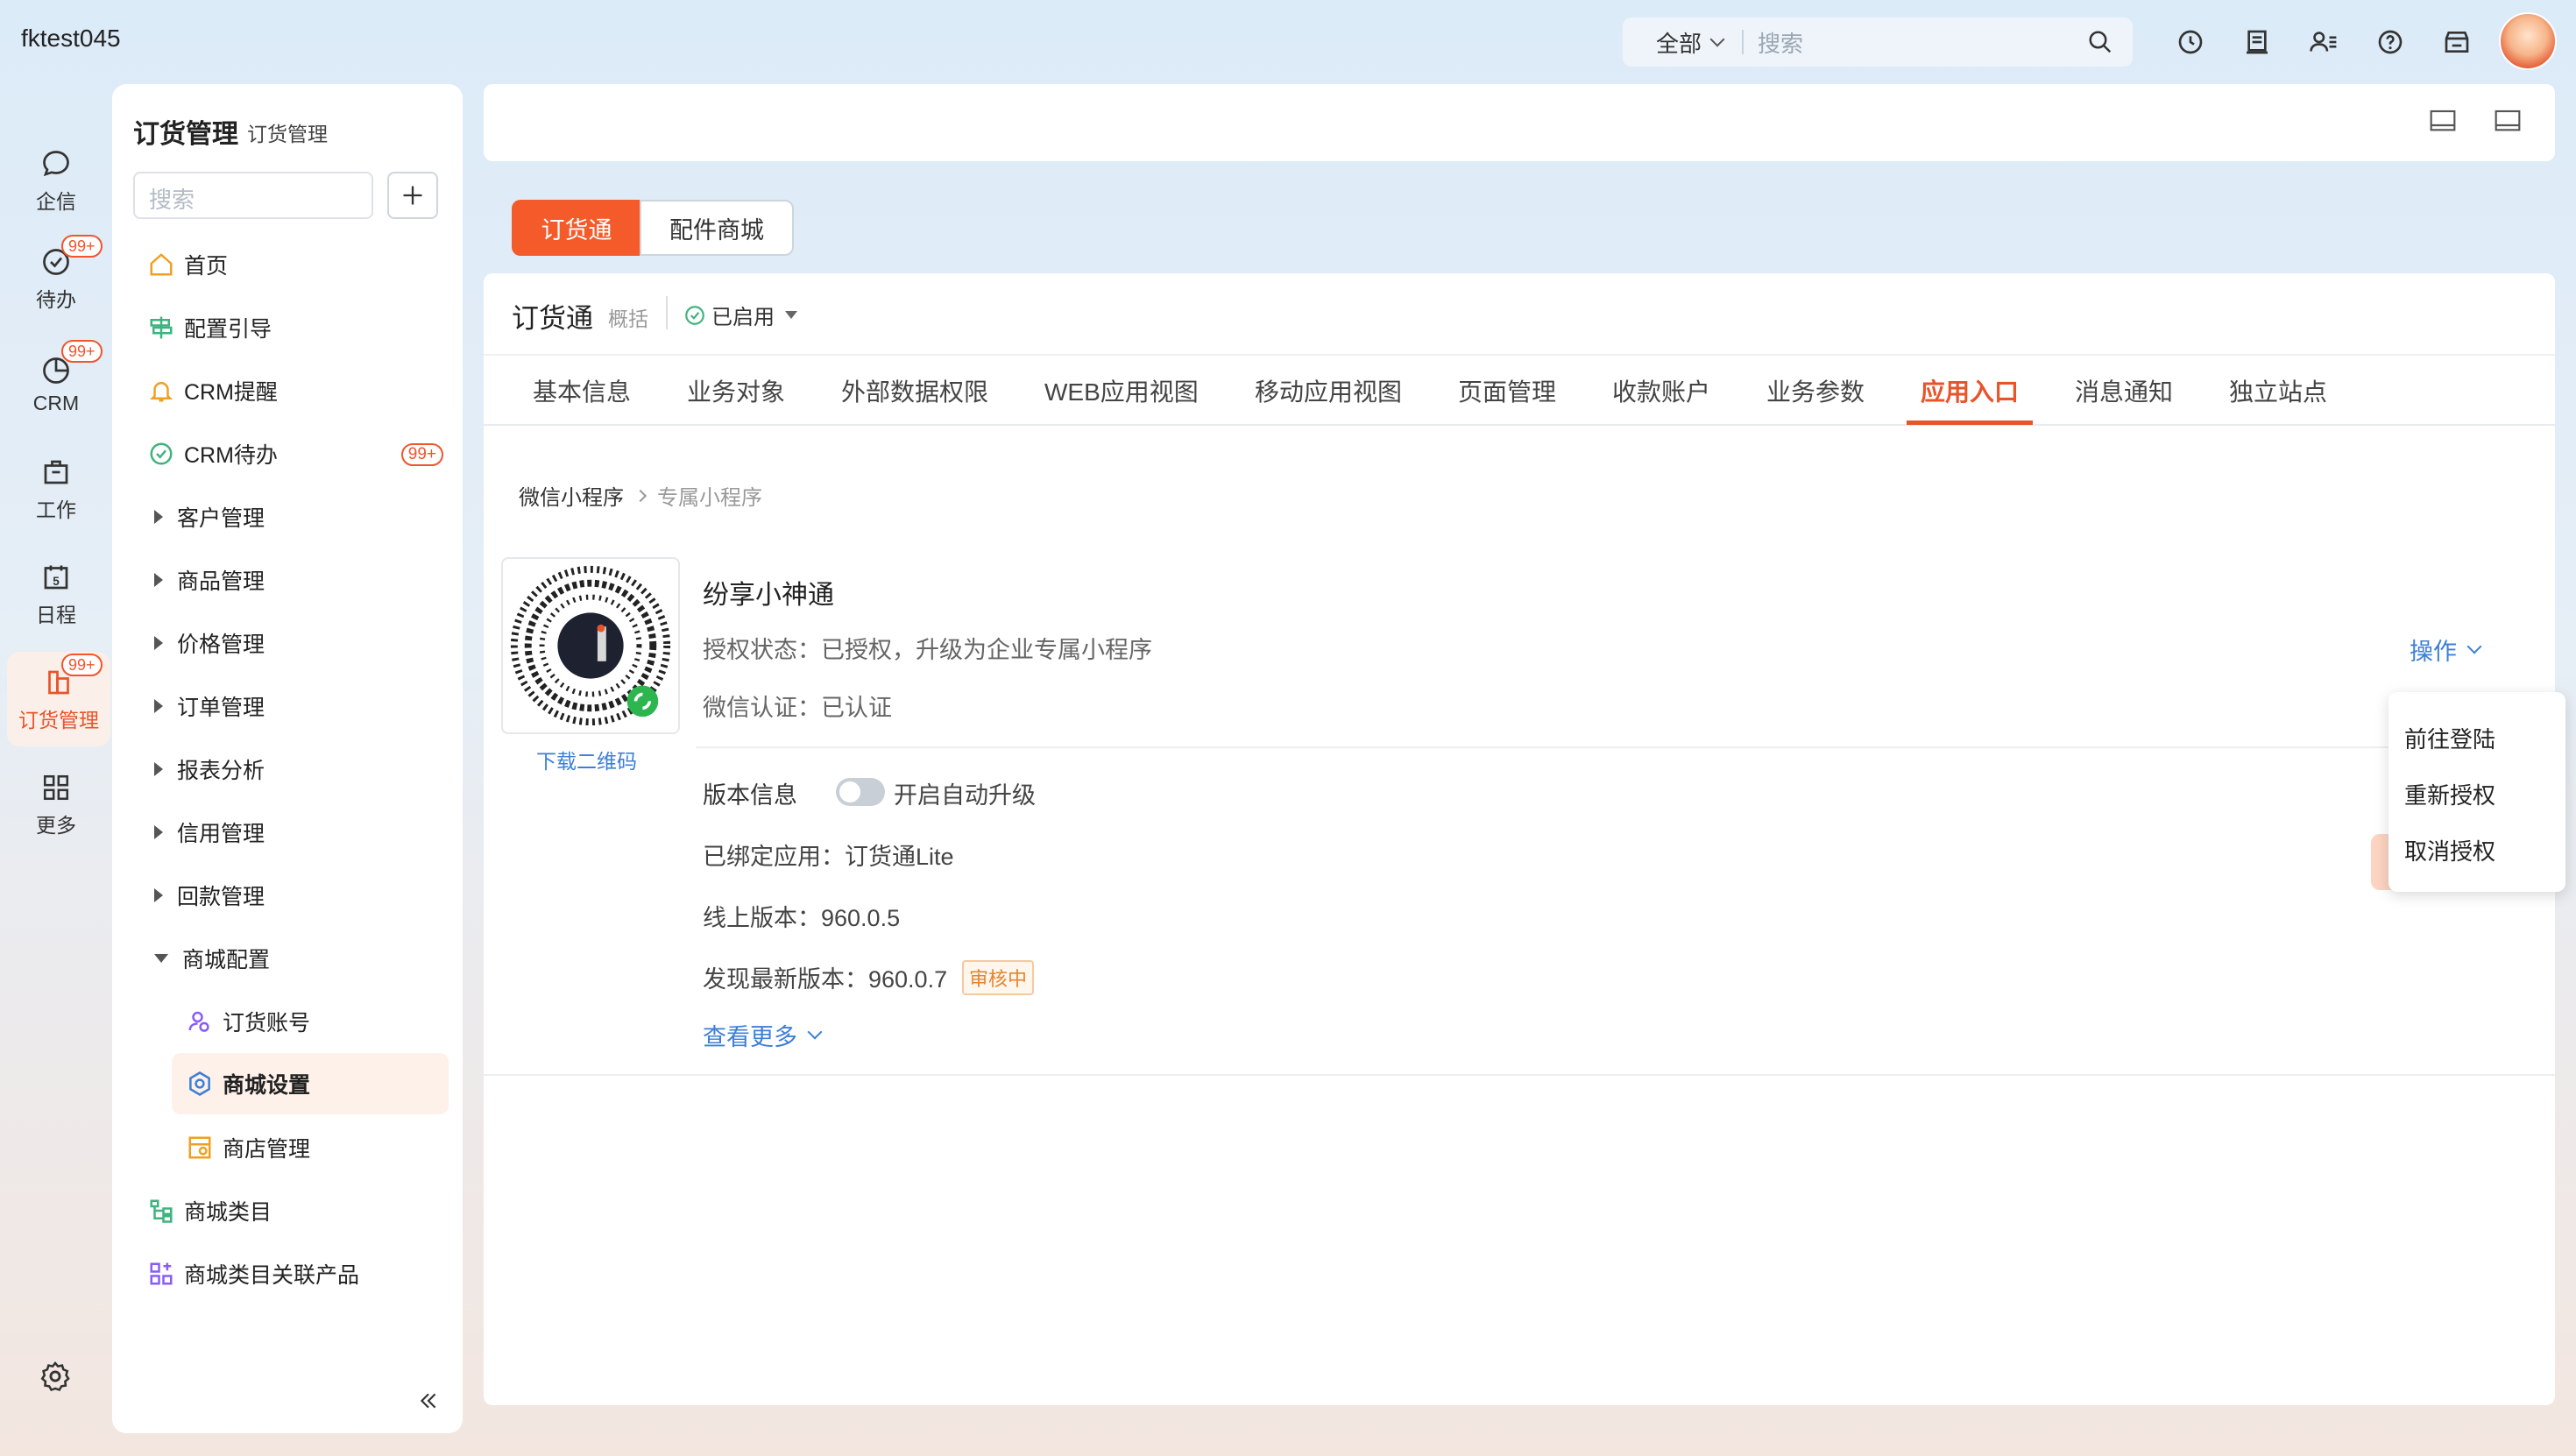  I want to click on breadcrumb-item: 专属小程序, so click(709, 498).